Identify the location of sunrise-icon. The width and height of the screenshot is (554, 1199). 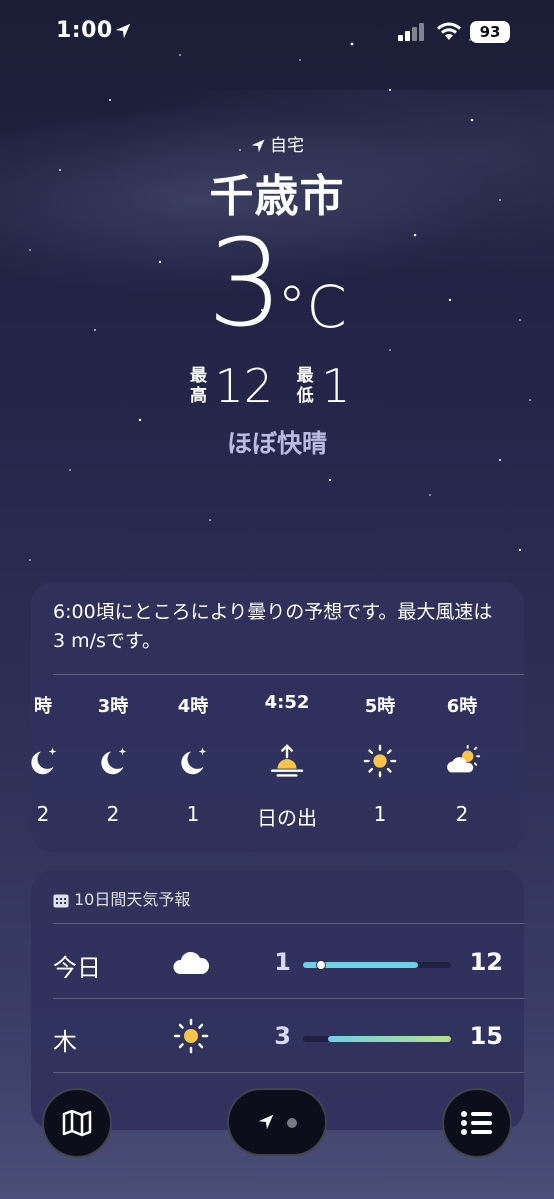
(287, 760).